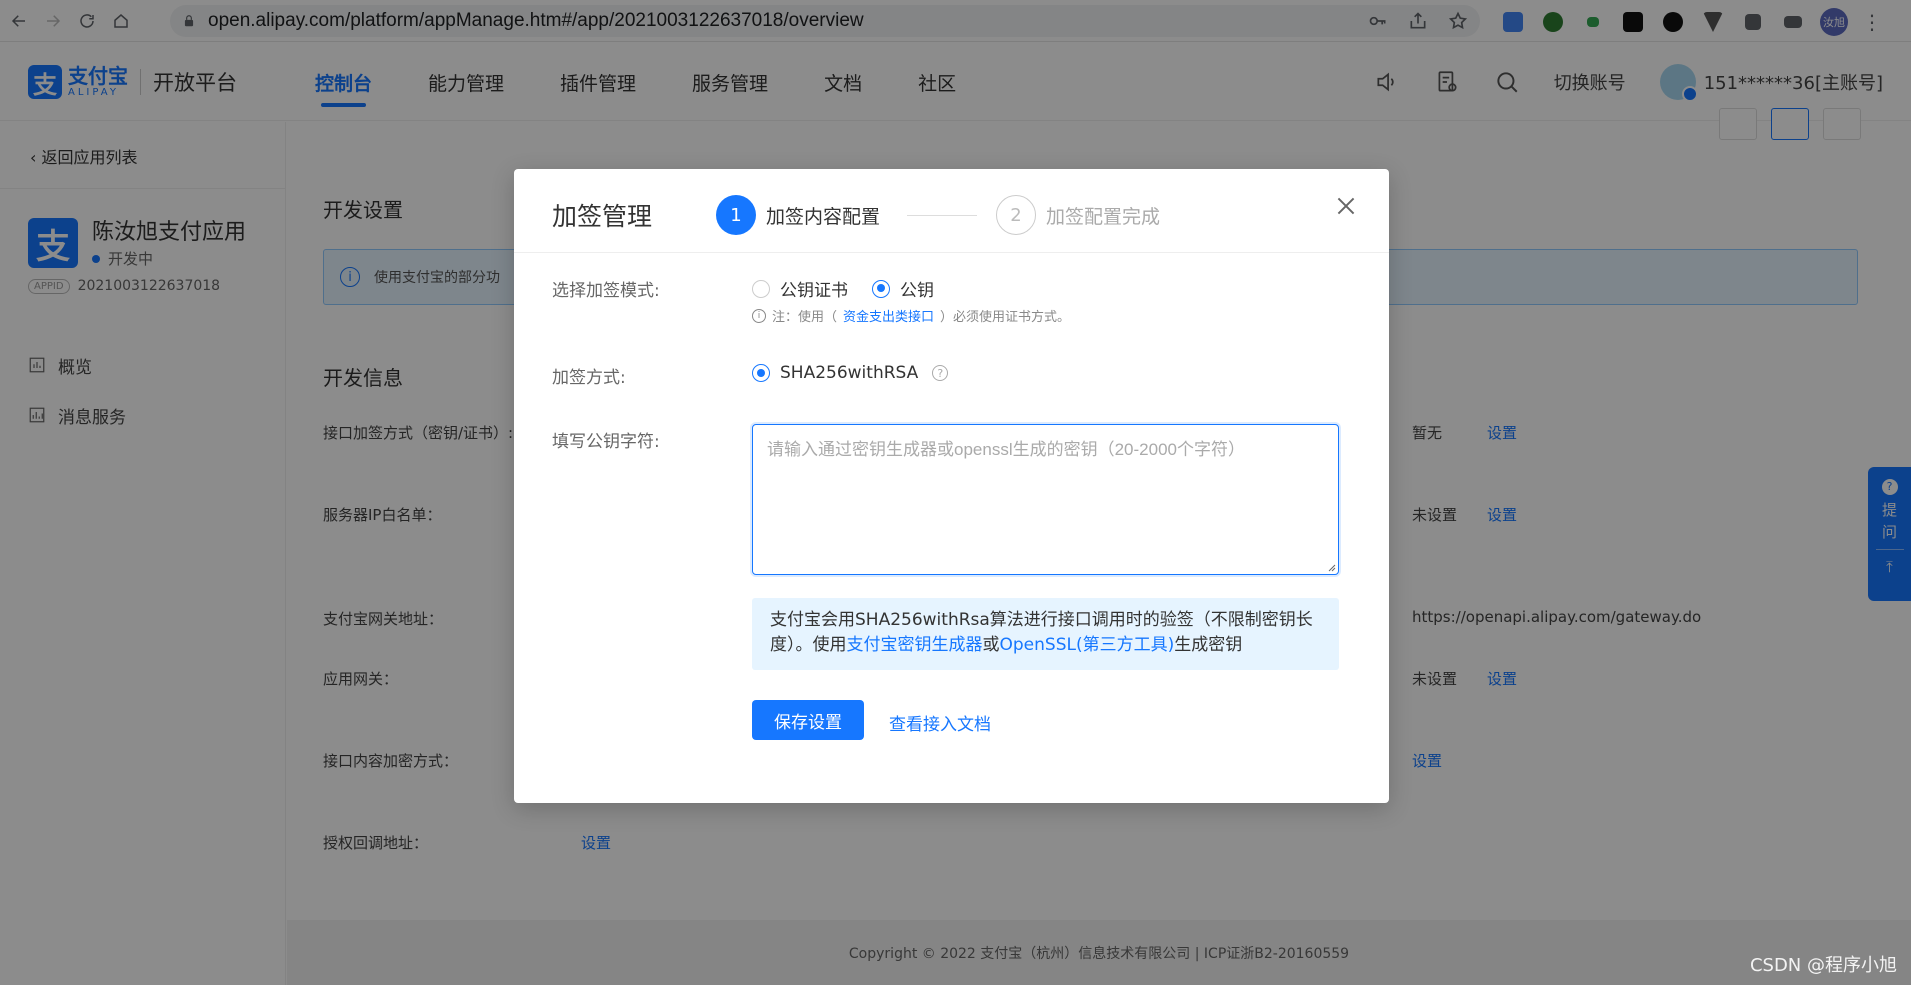 This screenshot has height=985, width=1911. Describe the element at coordinates (1005, 317) in the screenshot. I see `note-suffix: ）必须使用证书方式。` at that location.